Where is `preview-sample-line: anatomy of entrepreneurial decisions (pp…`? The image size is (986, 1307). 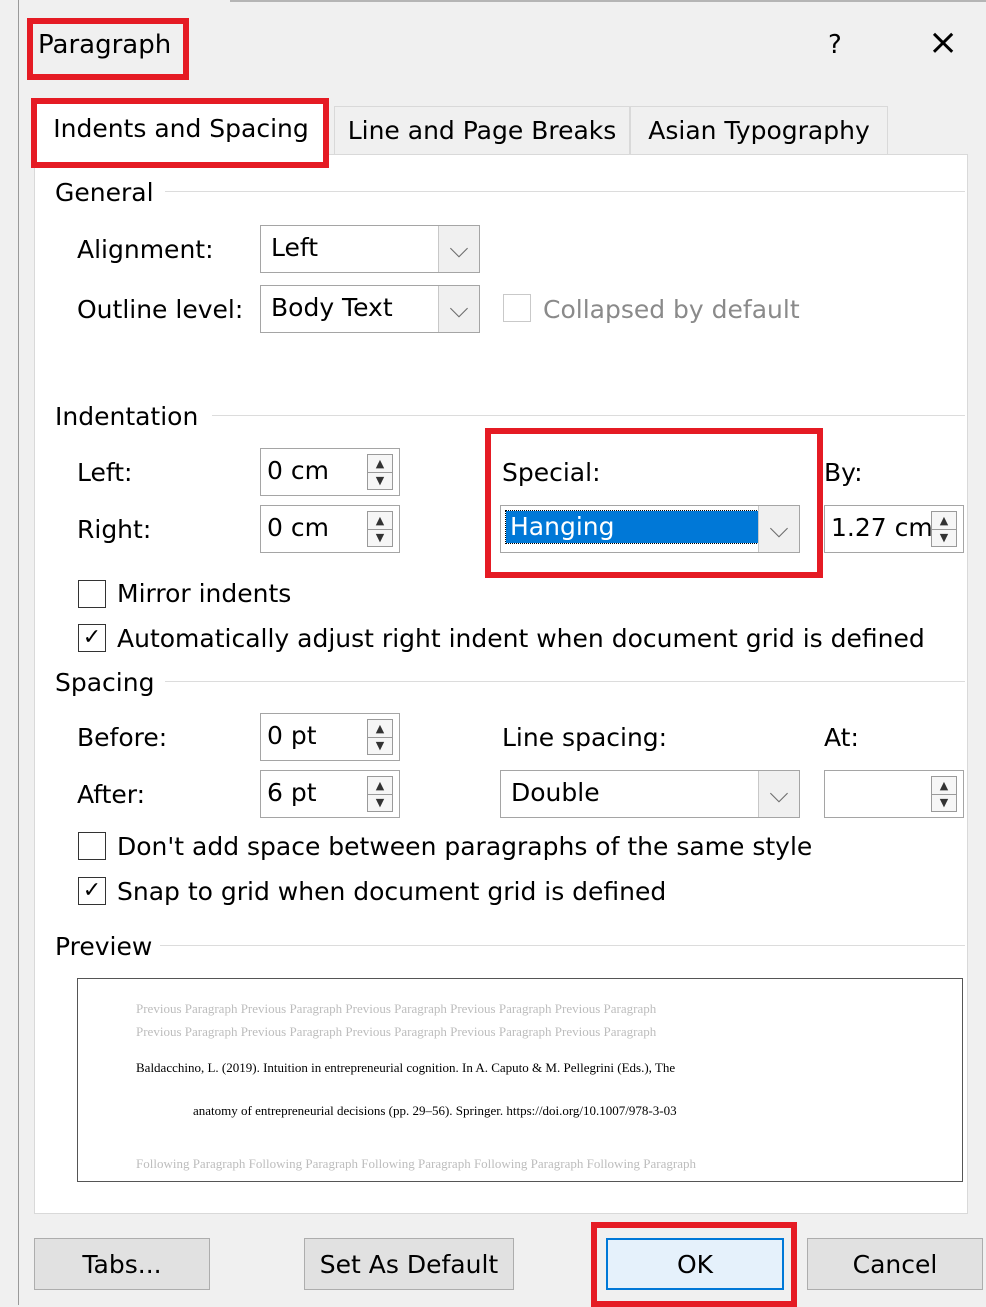 preview-sample-line: anatomy of entrepreneurial decisions (pp… is located at coordinates (435, 1110).